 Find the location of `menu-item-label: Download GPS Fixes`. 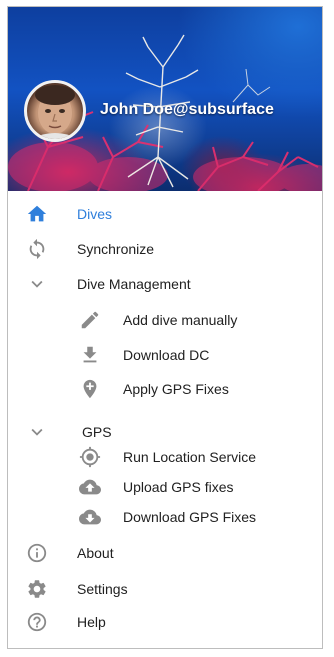

menu-item-label: Download GPS Fixes is located at coordinates (190, 517).